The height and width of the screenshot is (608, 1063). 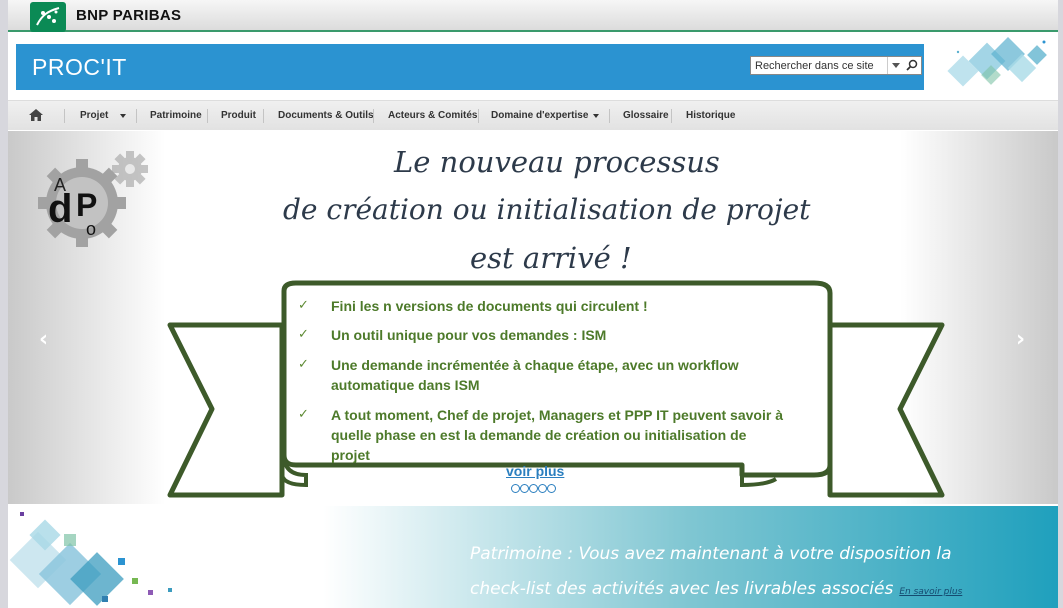 What do you see at coordinates (557, 162) in the screenshot?
I see `headline-line-1: Le nouveau processus` at bounding box center [557, 162].